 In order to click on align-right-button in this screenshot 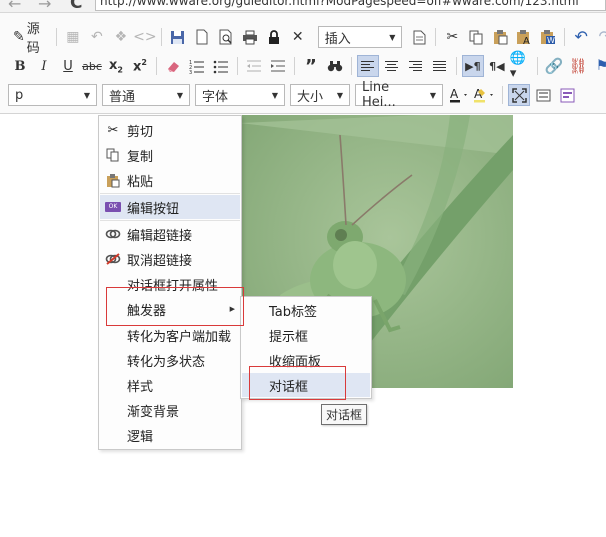, I will do `click(416, 66)`.